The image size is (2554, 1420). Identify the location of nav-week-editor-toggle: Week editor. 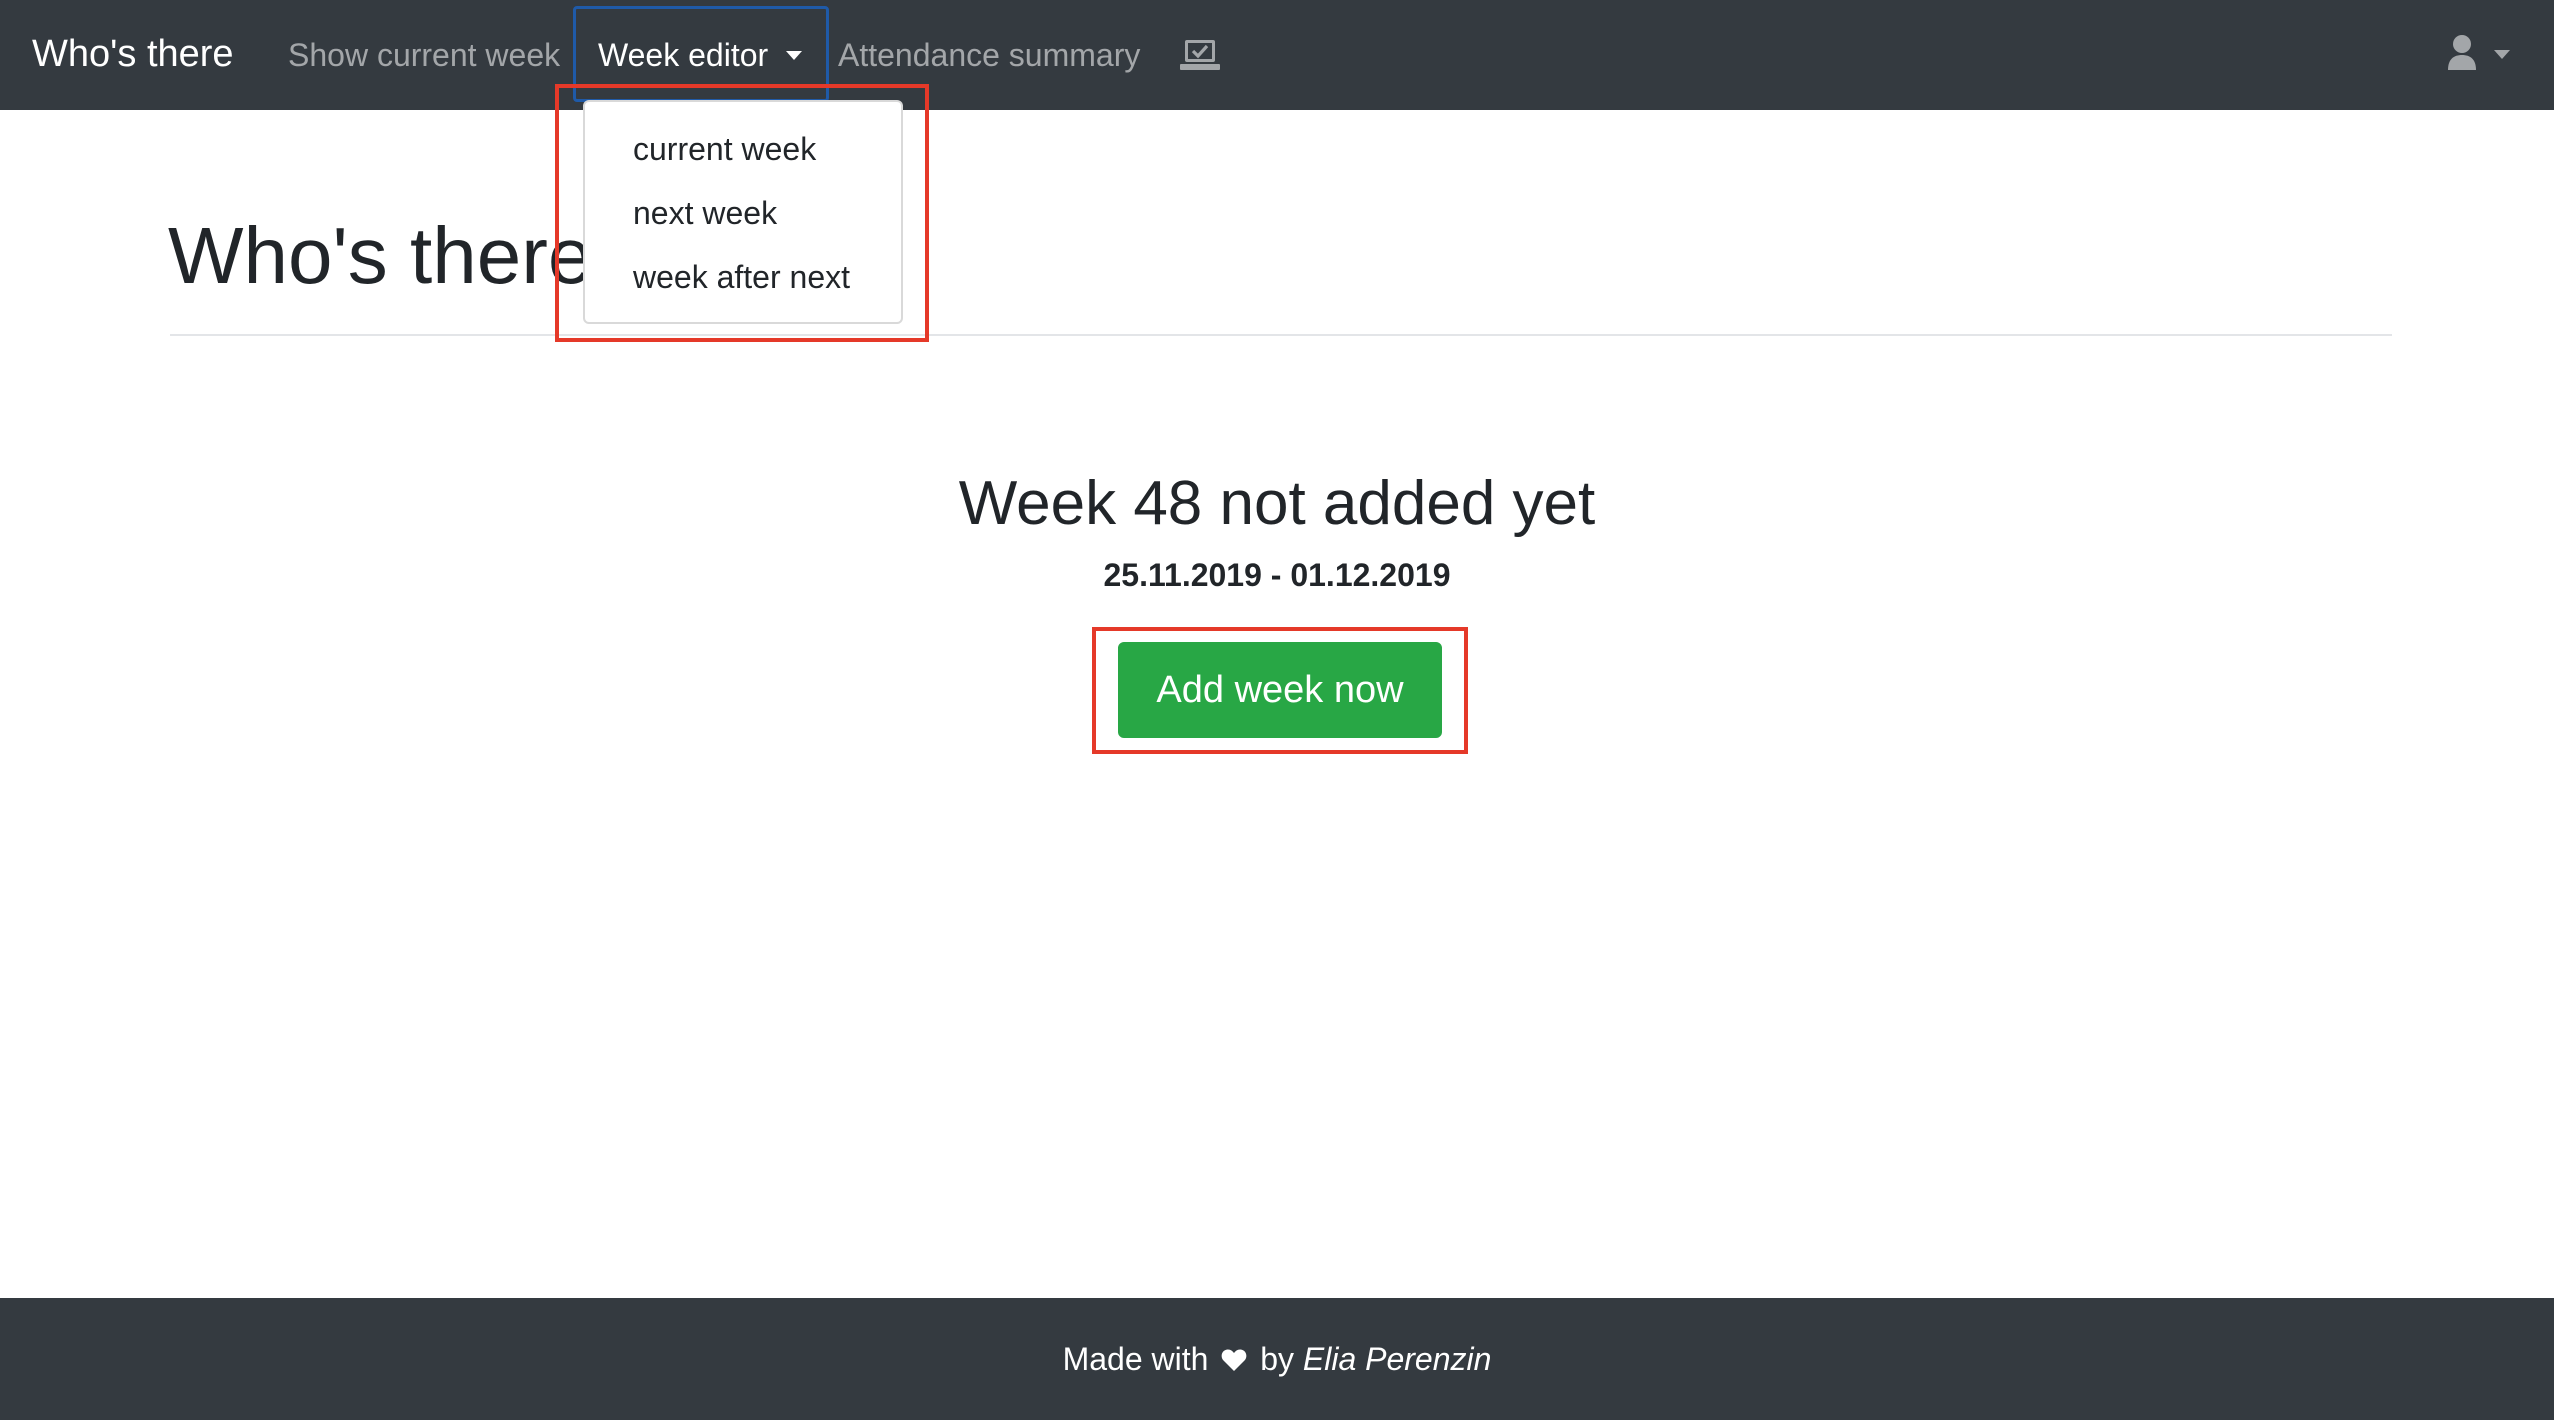
(700, 55).